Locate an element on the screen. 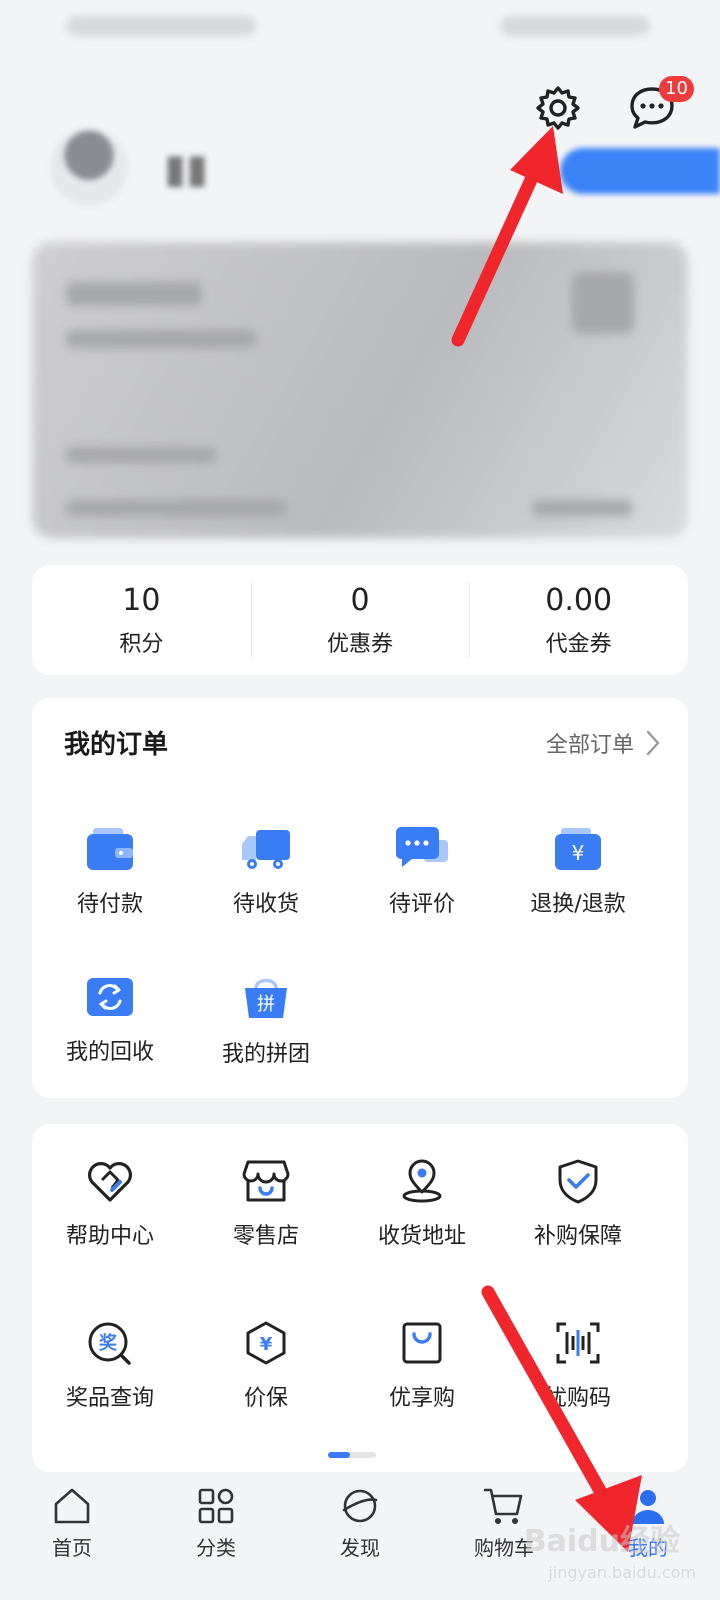  group-buy-icon: 拼 is located at coordinates (266, 998).